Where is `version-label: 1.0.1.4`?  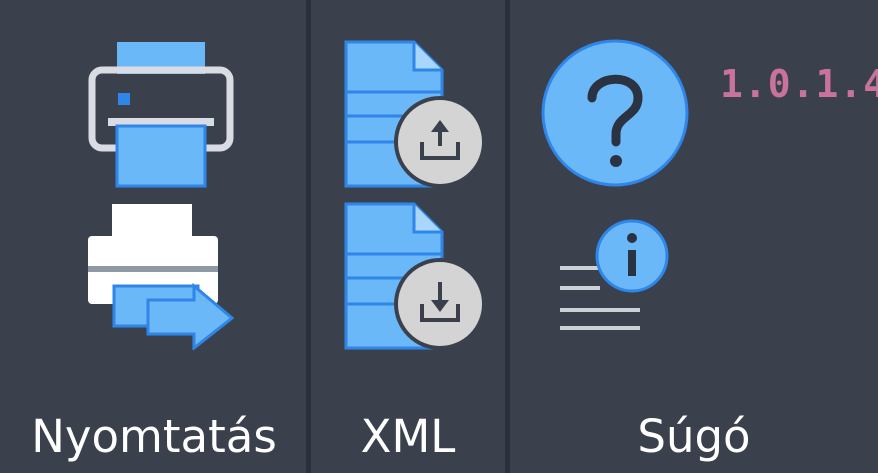 version-label: 1.0.1.4 is located at coordinates (799, 84).